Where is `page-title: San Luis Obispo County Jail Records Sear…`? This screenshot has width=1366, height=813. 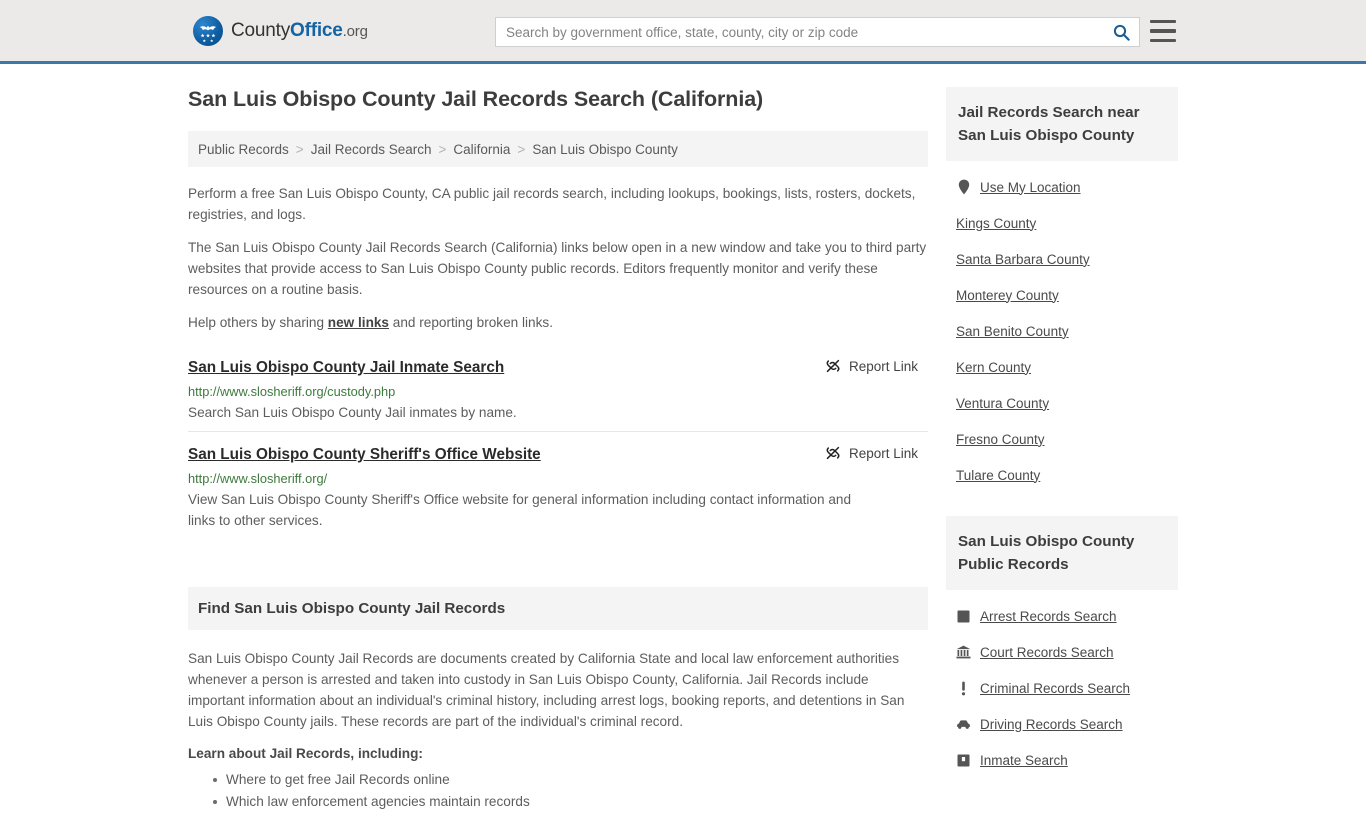
page-title: San Luis Obispo County Jail Records Sear… is located at coordinates (476, 99).